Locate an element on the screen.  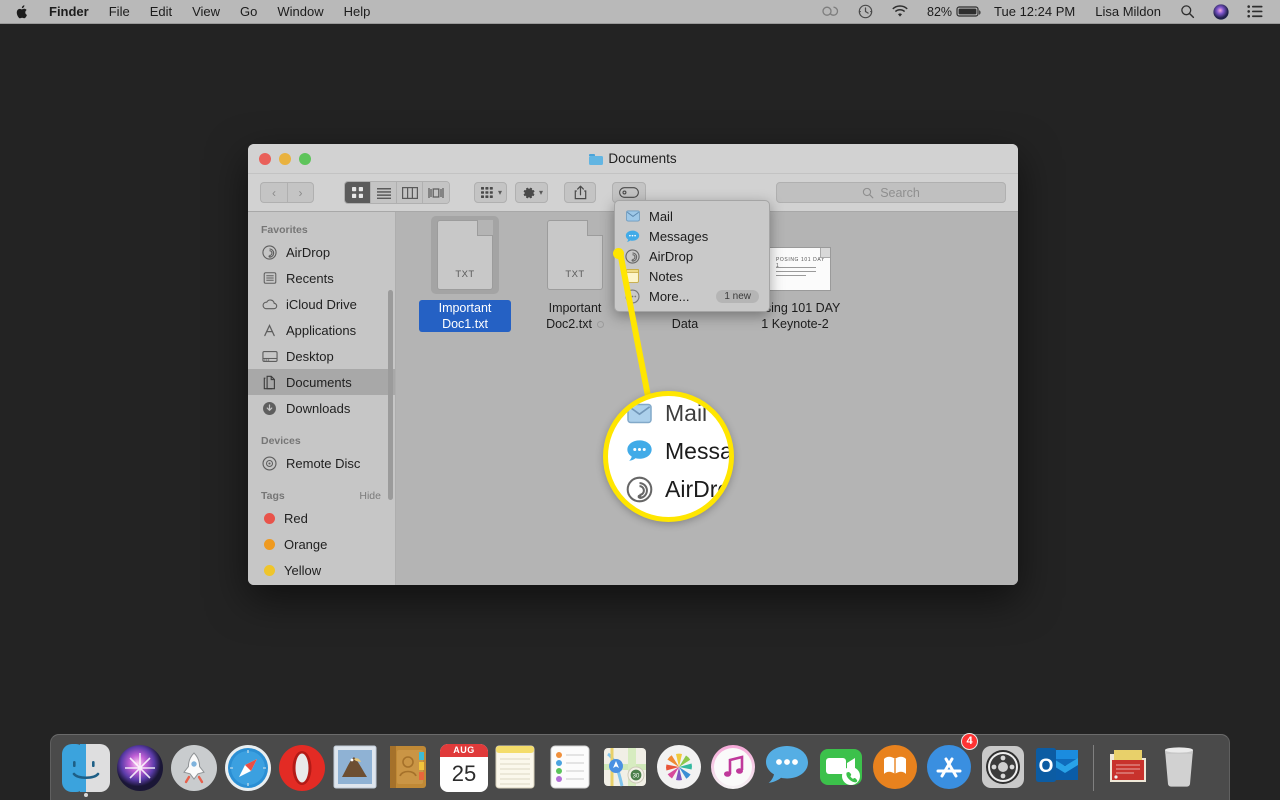
tags-hide-button: Hide is located at coordinates (370, 496).